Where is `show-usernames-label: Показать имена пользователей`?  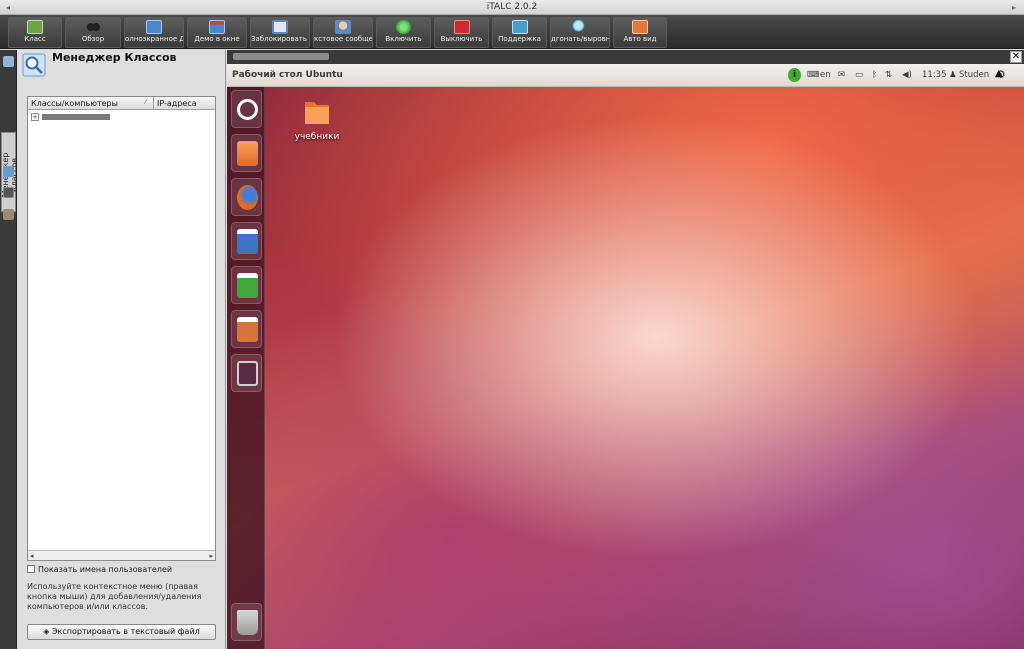
show-usernames-label: Показать имена пользователей is located at coordinates (105, 569).